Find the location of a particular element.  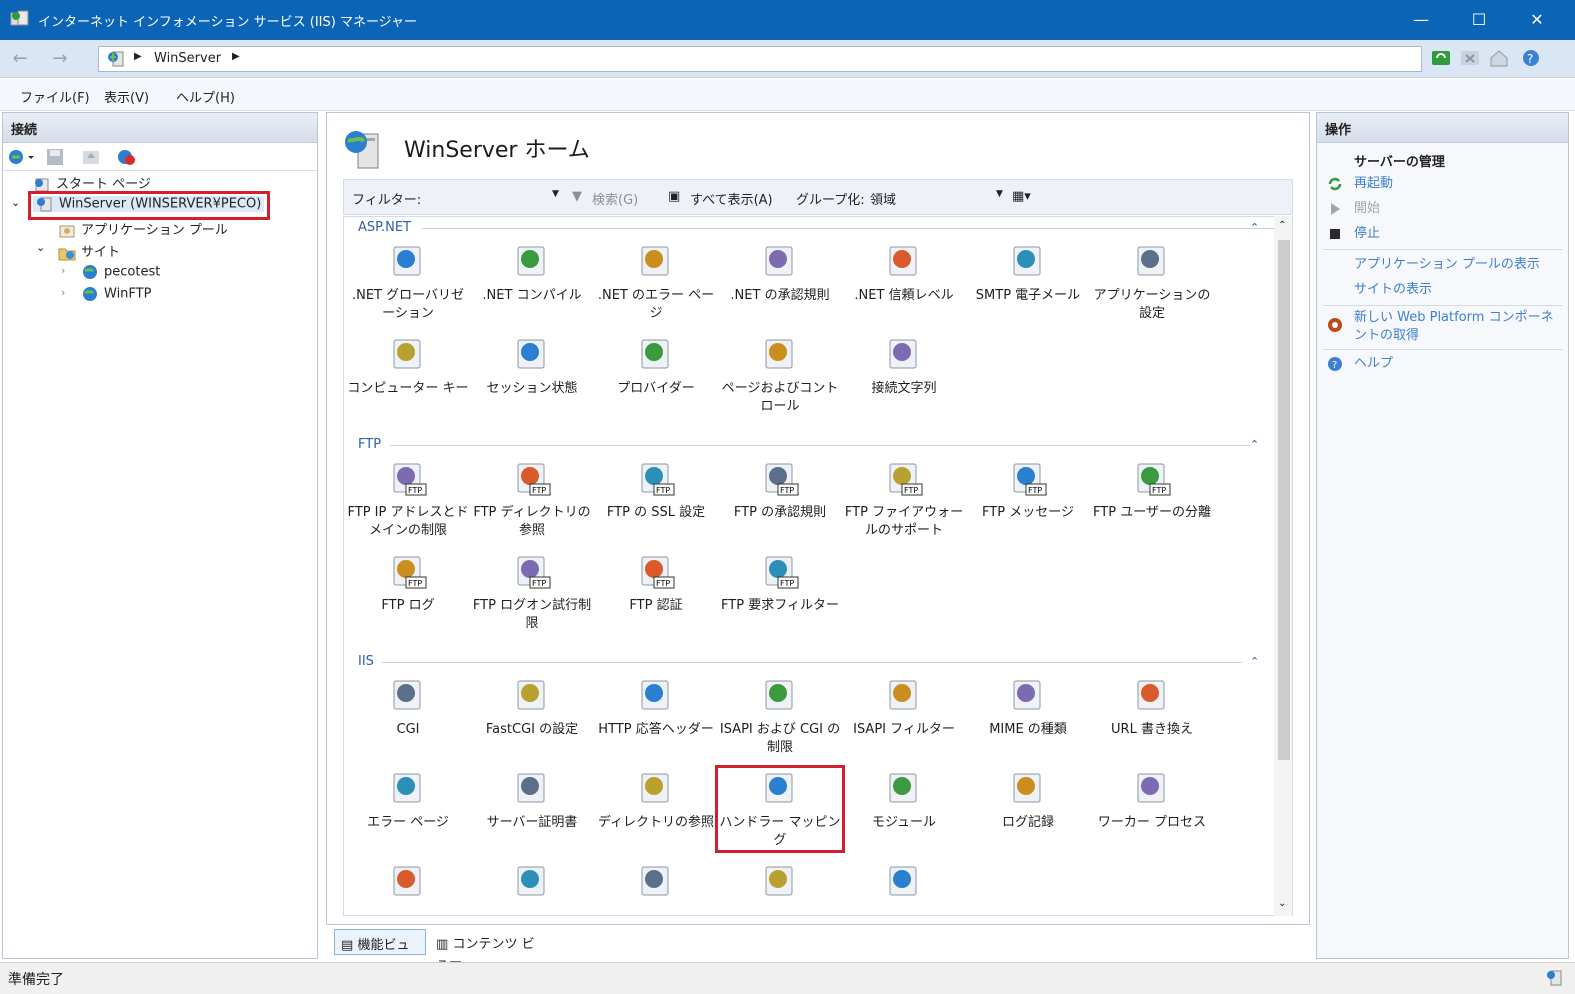

menu-file: ファイル(F) is located at coordinates (55, 96).